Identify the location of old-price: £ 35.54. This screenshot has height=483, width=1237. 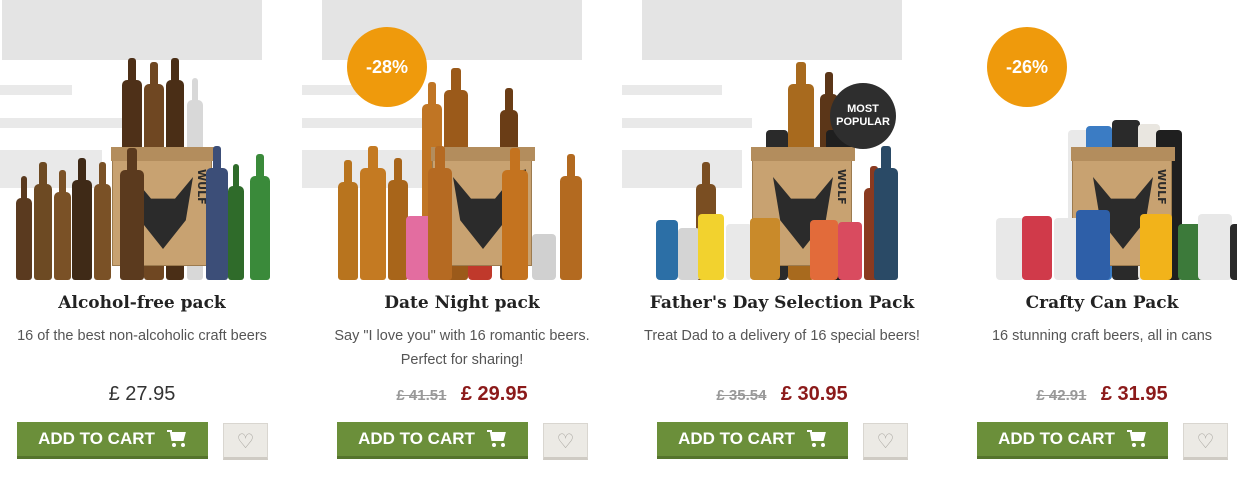
(741, 395).